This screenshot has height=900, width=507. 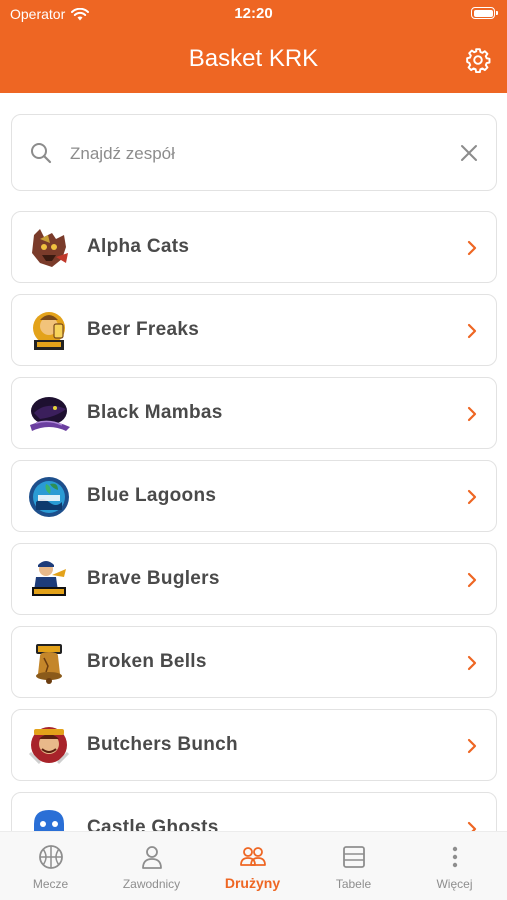 What do you see at coordinates (49, 331) in the screenshot?
I see `beer-freaks-logo-icon` at bounding box center [49, 331].